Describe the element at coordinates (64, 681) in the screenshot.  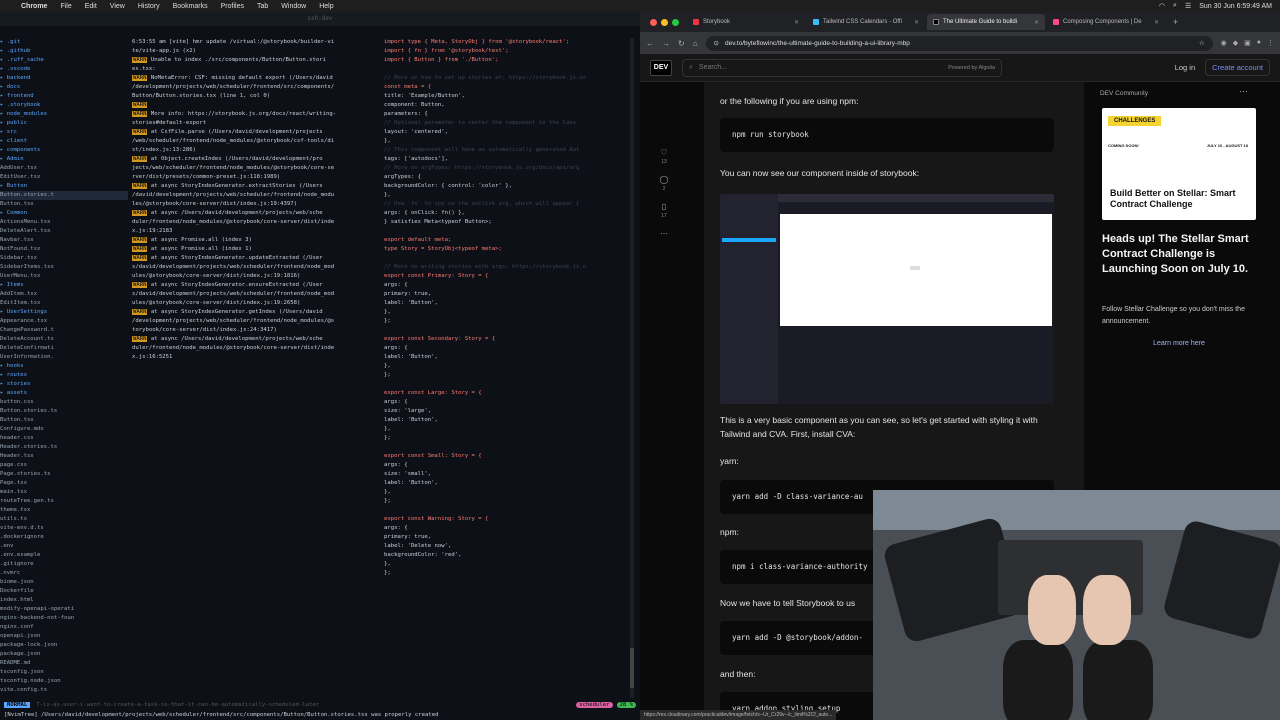
I see `tree-file: tsconfig.node.json` at that location.